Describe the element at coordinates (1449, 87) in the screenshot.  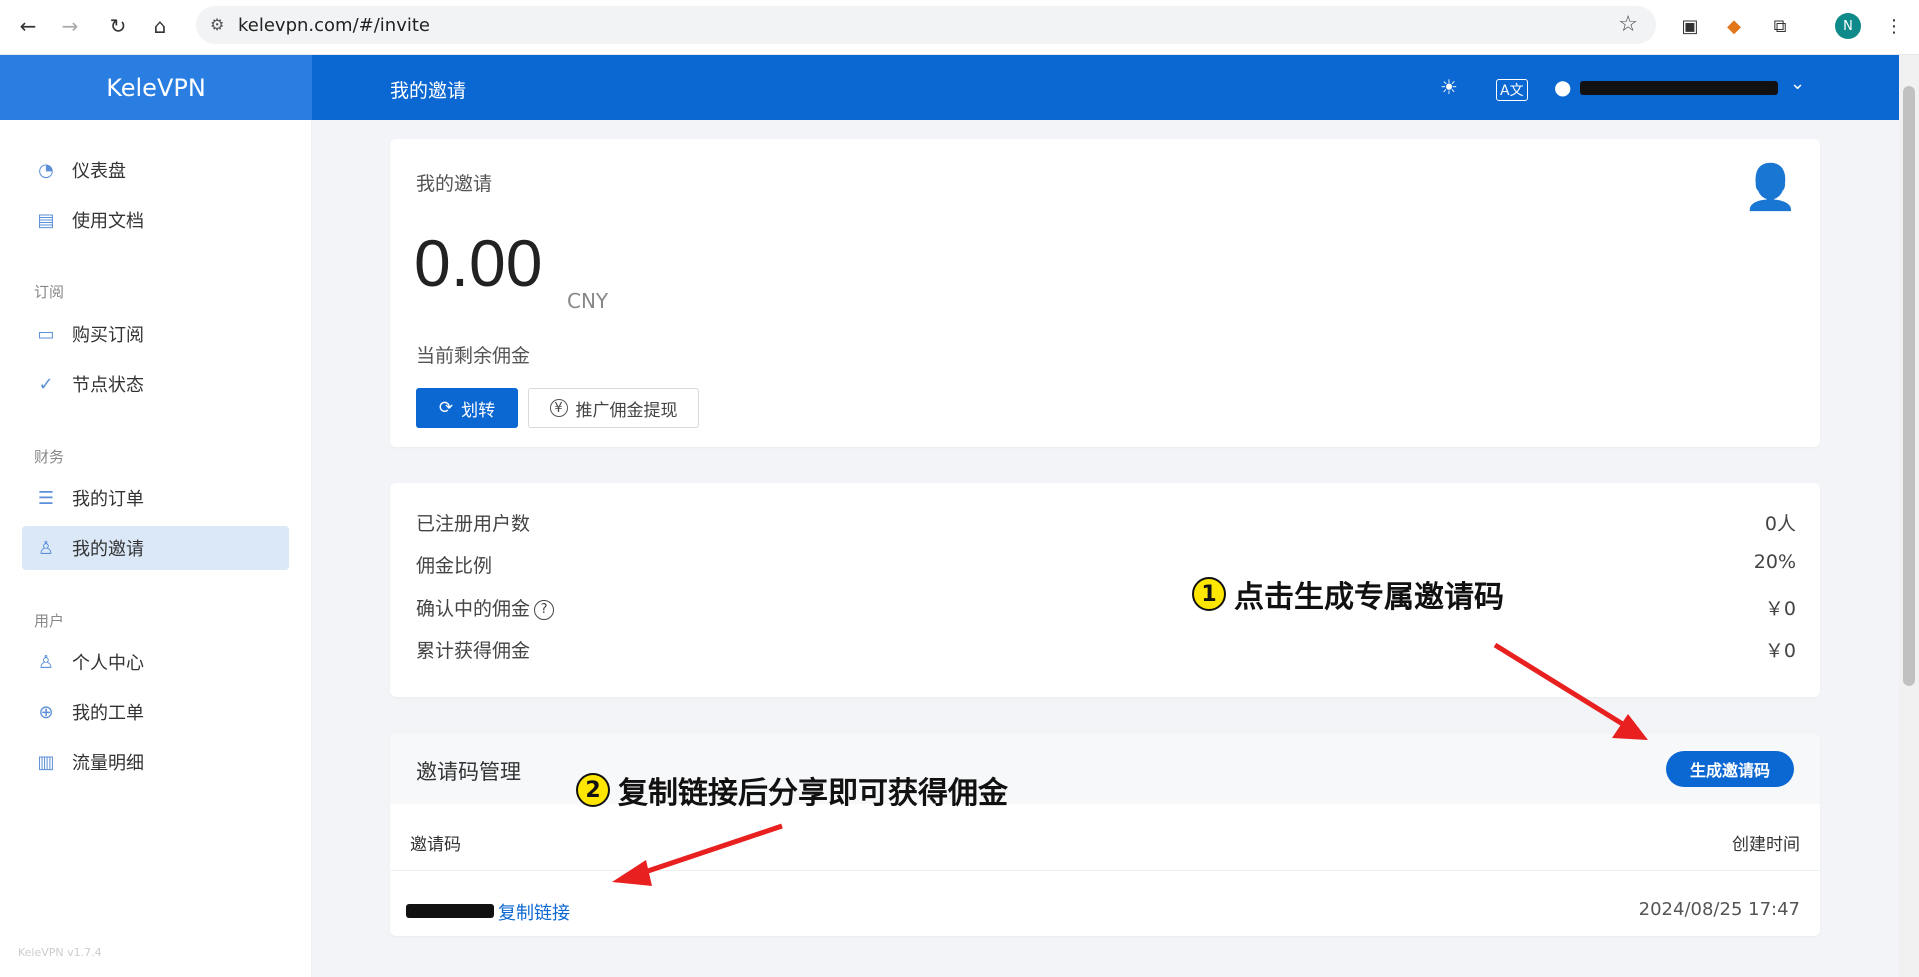
I see `theme-toggle-icon: ☀` at that location.